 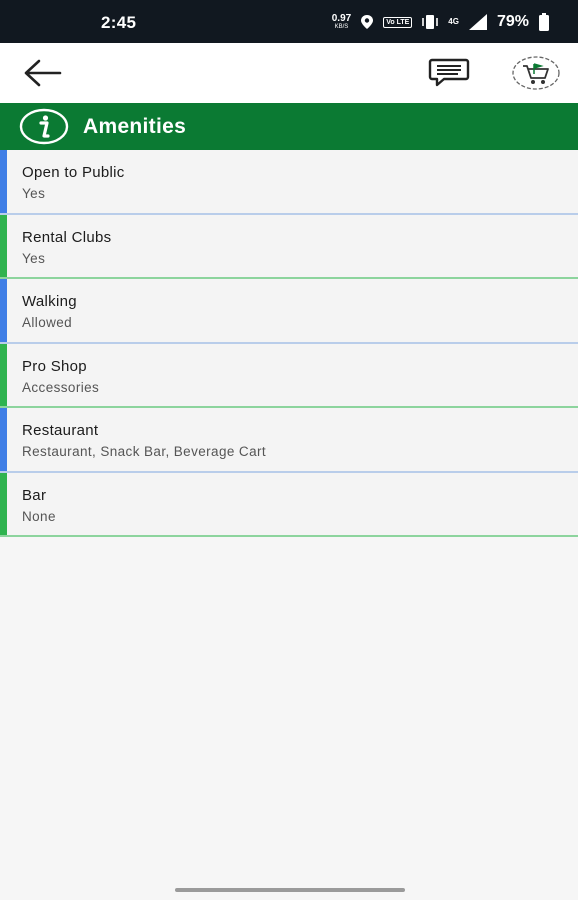 I want to click on item-label: Open to Public, so click(x=73, y=172).